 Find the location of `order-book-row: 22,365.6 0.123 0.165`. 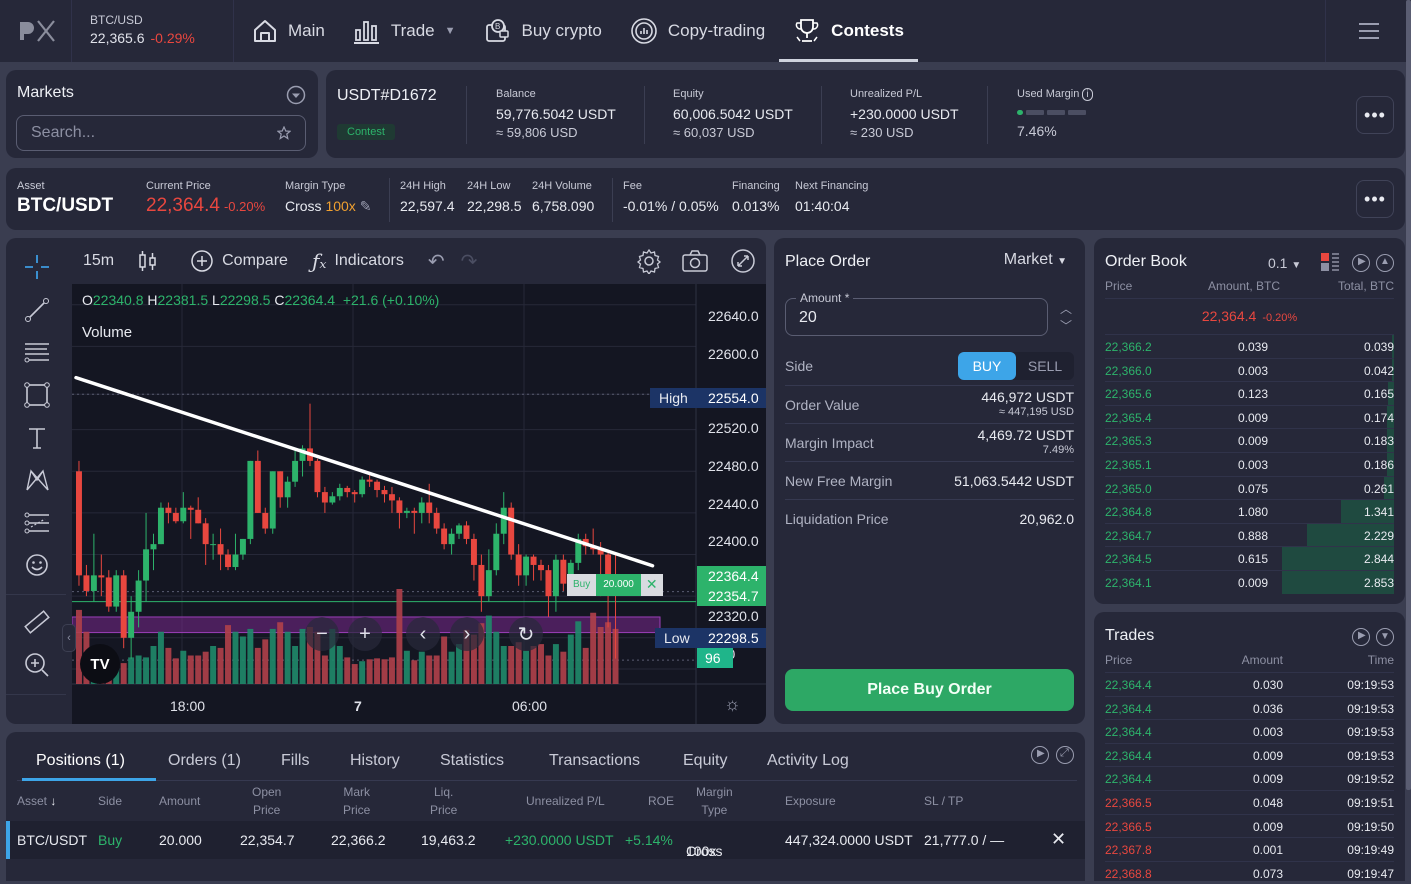

order-book-row: 22,365.6 0.123 0.165 is located at coordinates (1249, 393).